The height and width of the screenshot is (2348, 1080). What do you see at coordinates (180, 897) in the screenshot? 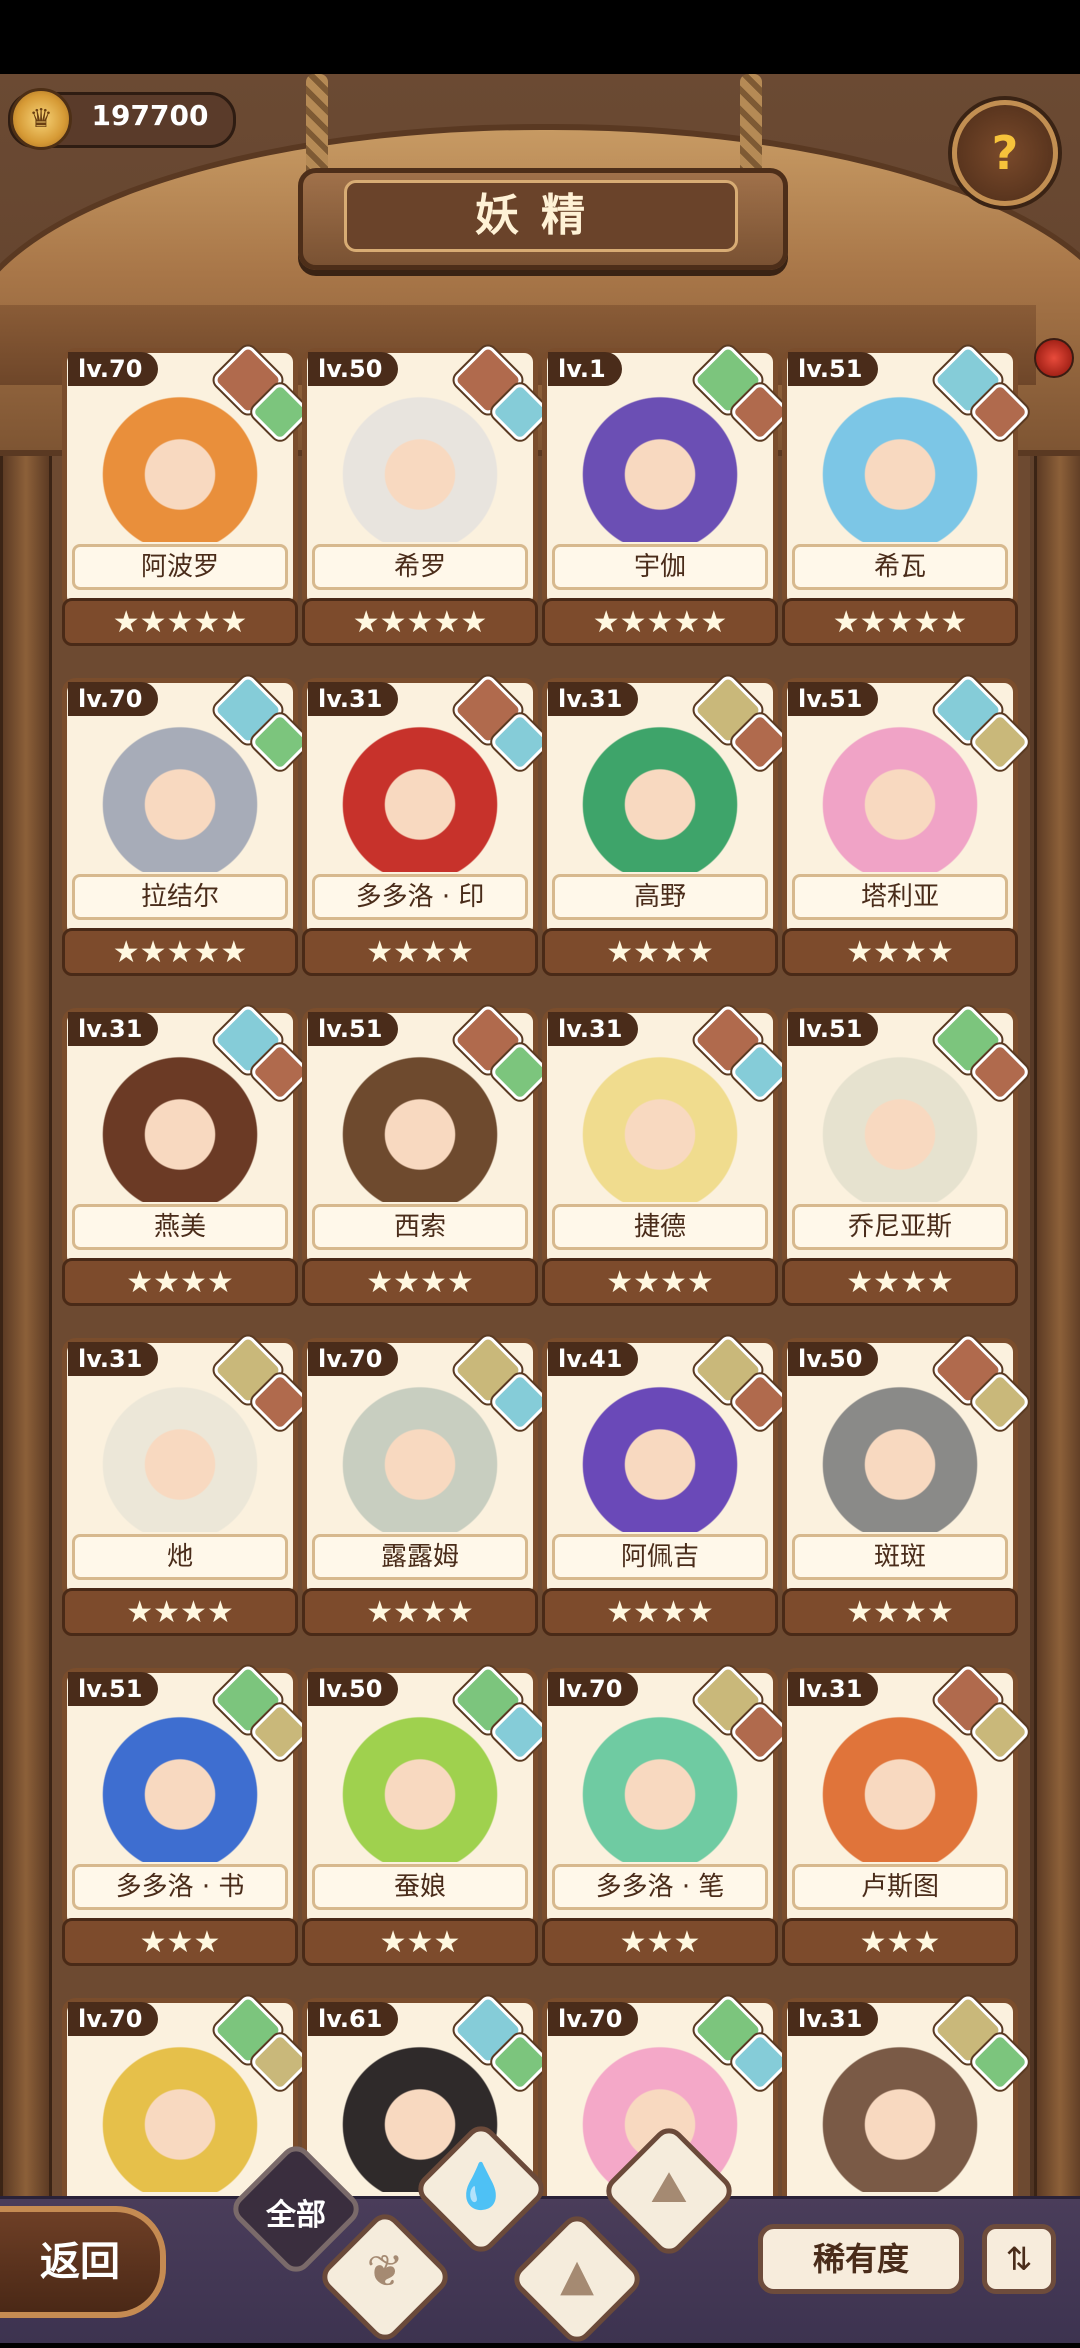
I see `fairy-name: 拉结尔` at bounding box center [180, 897].